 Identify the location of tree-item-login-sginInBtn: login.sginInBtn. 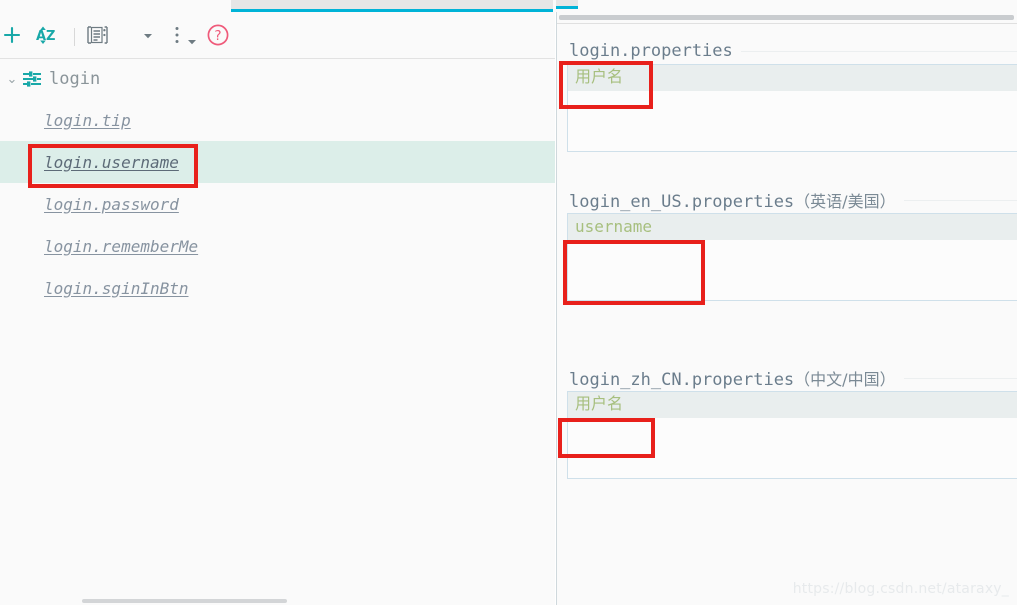
(277, 288).